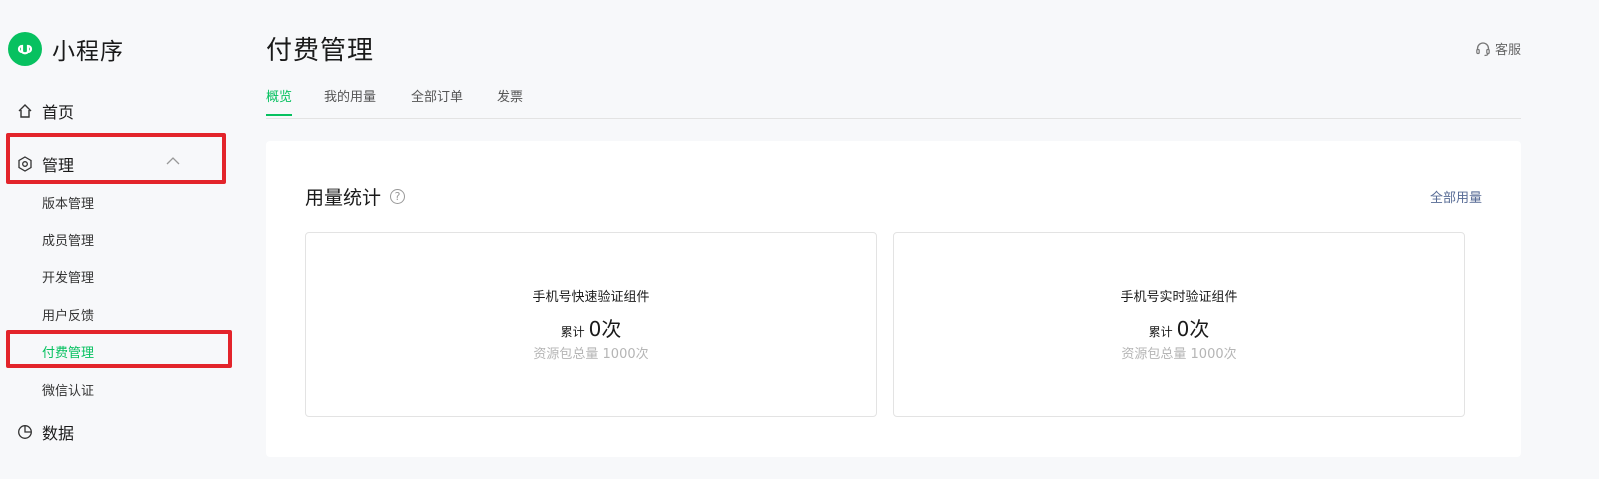  What do you see at coordinates (58, 112) in the screenshot?
I see `sidebar-item-label: 首页` at bounding box center [58, 112].